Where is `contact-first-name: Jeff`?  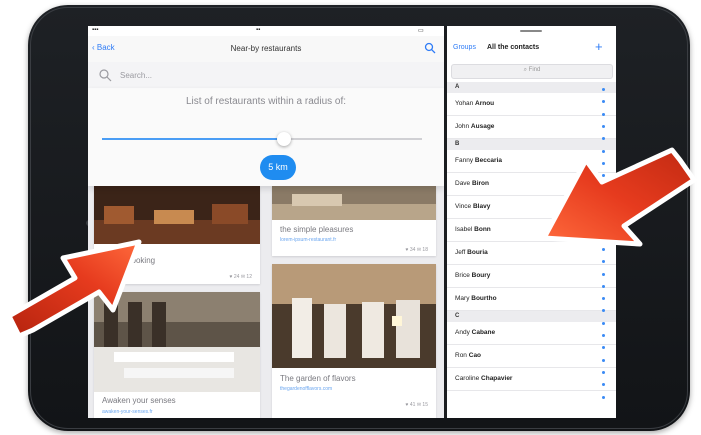 contact-first-name: Jeff is located at coordinates (460, 252).